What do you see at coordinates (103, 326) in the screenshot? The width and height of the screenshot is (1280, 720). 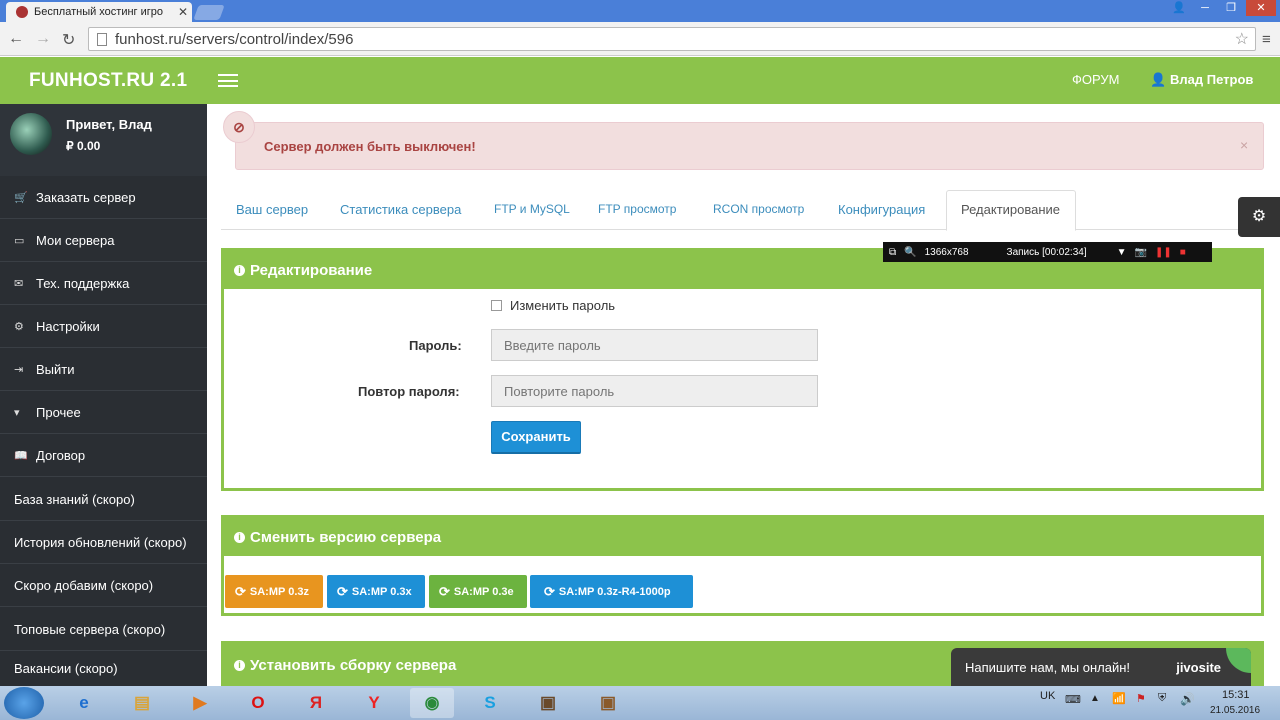 I see `sidebar-item-settings: ⚙ Настройки` at bounding box center [103, 326].